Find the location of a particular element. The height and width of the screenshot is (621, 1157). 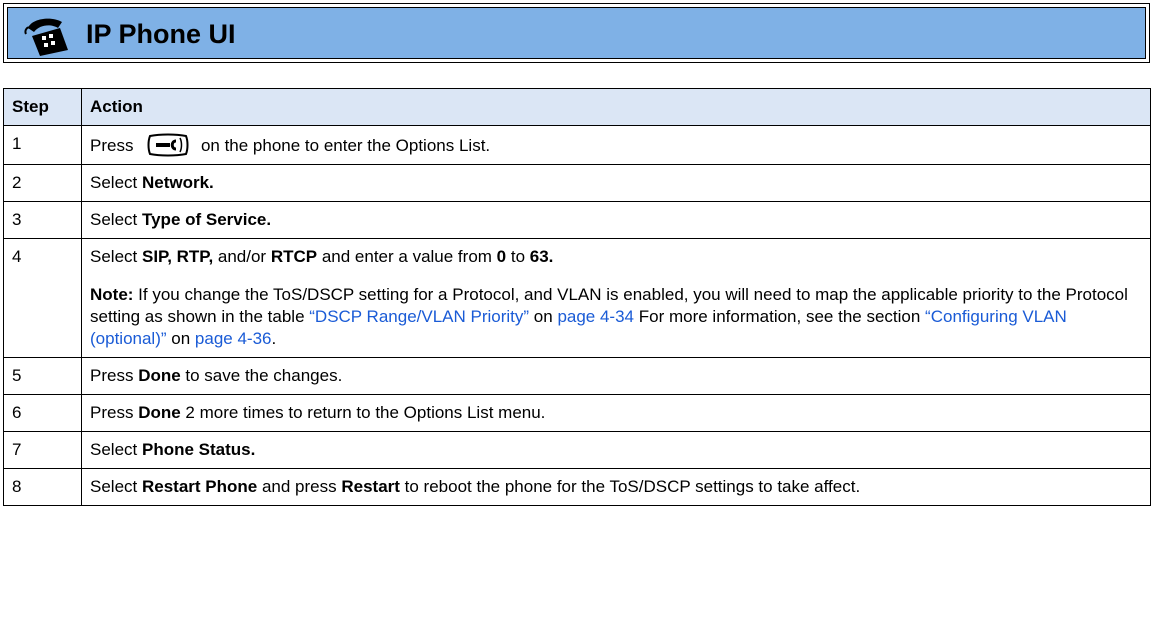

header-banner-fill: IP Phone UI is located at coordinates (576, 33).